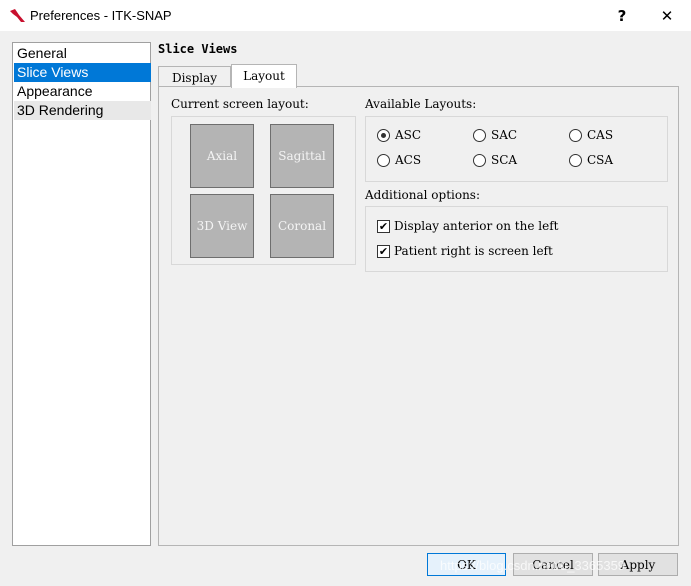  I want to click on radio-sca-label: SCA, so click(504, 160).